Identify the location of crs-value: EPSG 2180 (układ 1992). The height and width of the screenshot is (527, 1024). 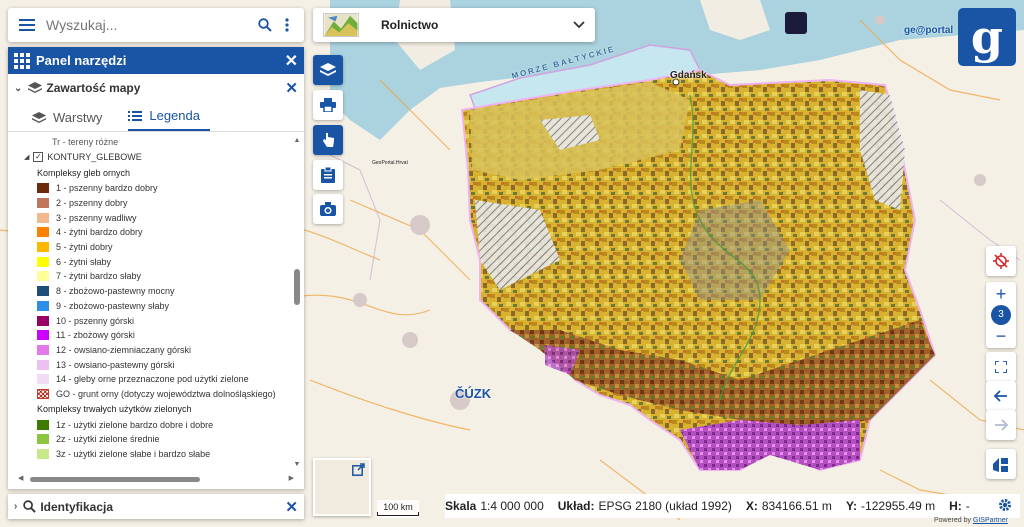
(665, 506).